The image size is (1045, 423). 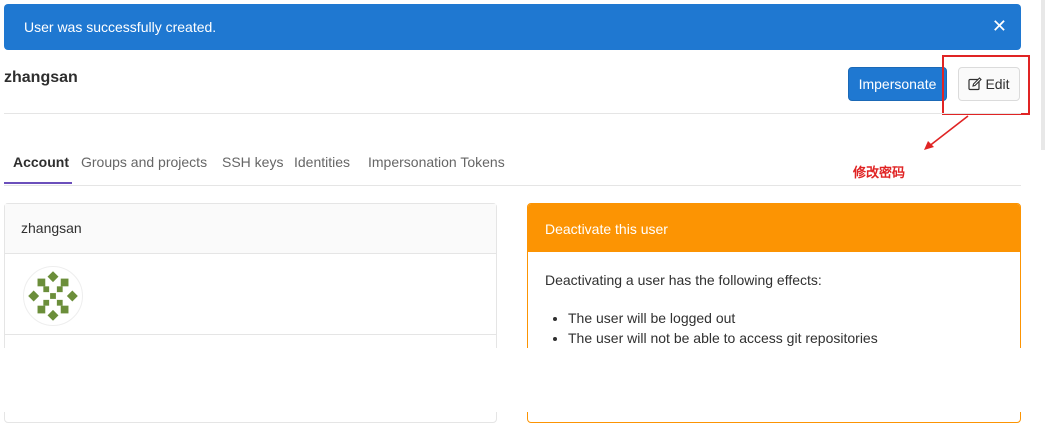 I want to click on flash-message: User was successfully created., so click(x=120, y=27).